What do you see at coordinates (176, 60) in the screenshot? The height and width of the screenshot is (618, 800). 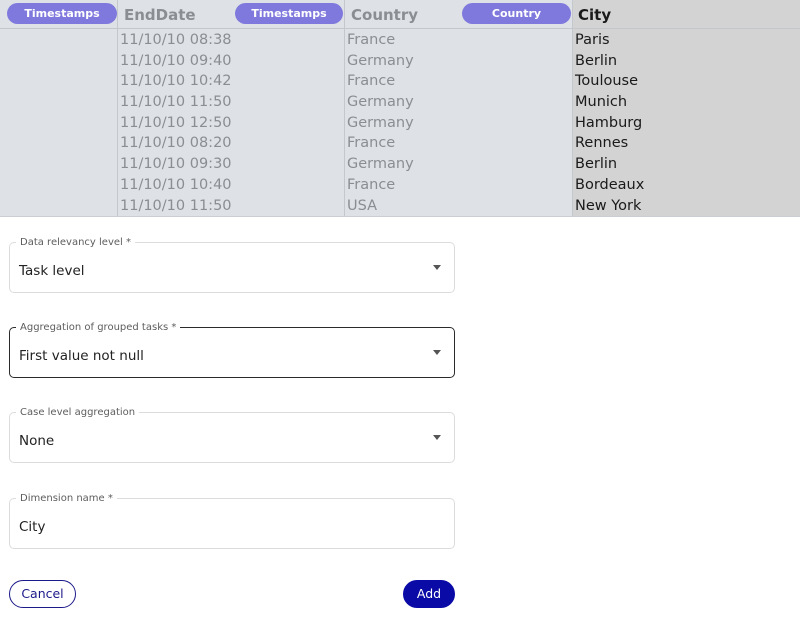 I see `table-cell: 11/10/10 09:40` at bounding box center [176, 60].